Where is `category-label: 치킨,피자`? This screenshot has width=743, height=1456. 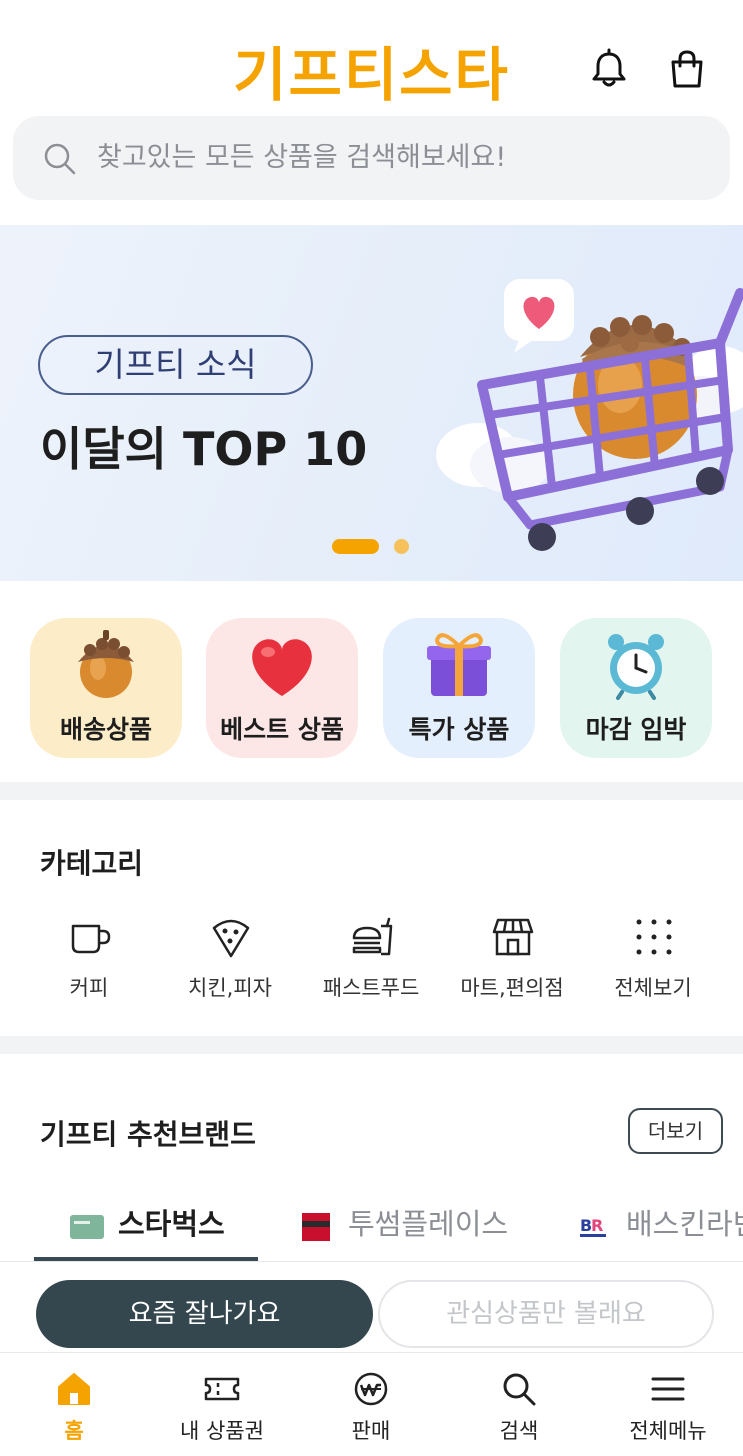 category-label: 치킨,피자 is located at coordinates (230, 988).